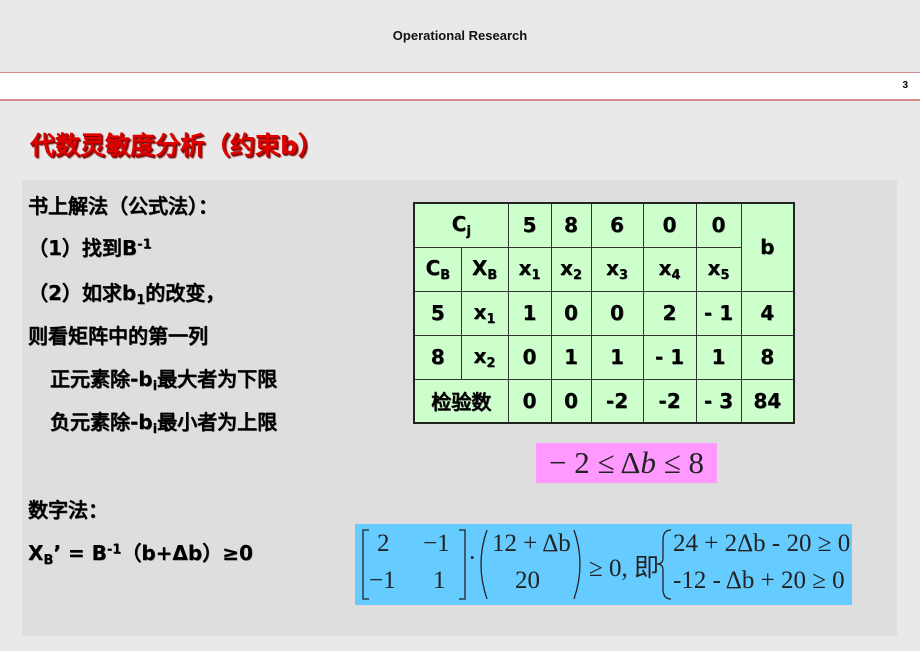 This screenshot has width=920, height=651. What do you see at coordinates (437, 313) in the screenshot?
I see `cb-cell: 5` at bounding box center [437, 313].